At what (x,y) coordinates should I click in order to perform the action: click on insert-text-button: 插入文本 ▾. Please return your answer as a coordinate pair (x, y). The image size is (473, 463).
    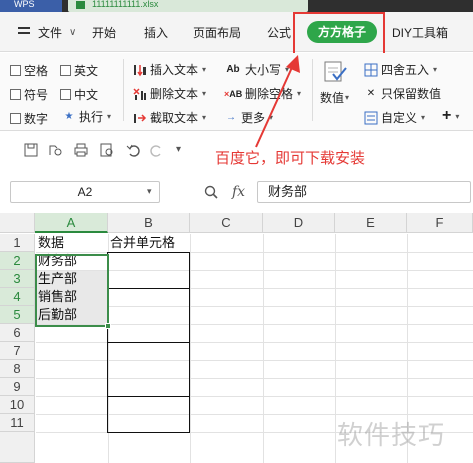
    Looking at the image, I should click on (169, 69).